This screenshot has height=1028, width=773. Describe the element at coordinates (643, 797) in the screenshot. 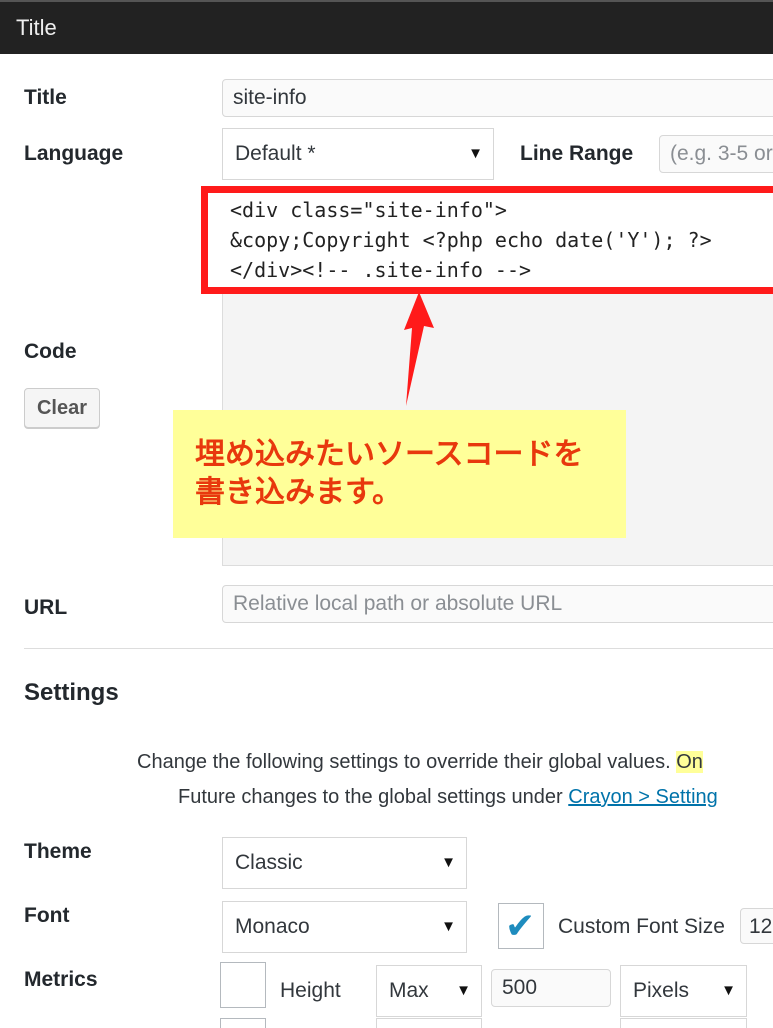

I see `crayon-settings-link: Crayon > Setting` at that location.